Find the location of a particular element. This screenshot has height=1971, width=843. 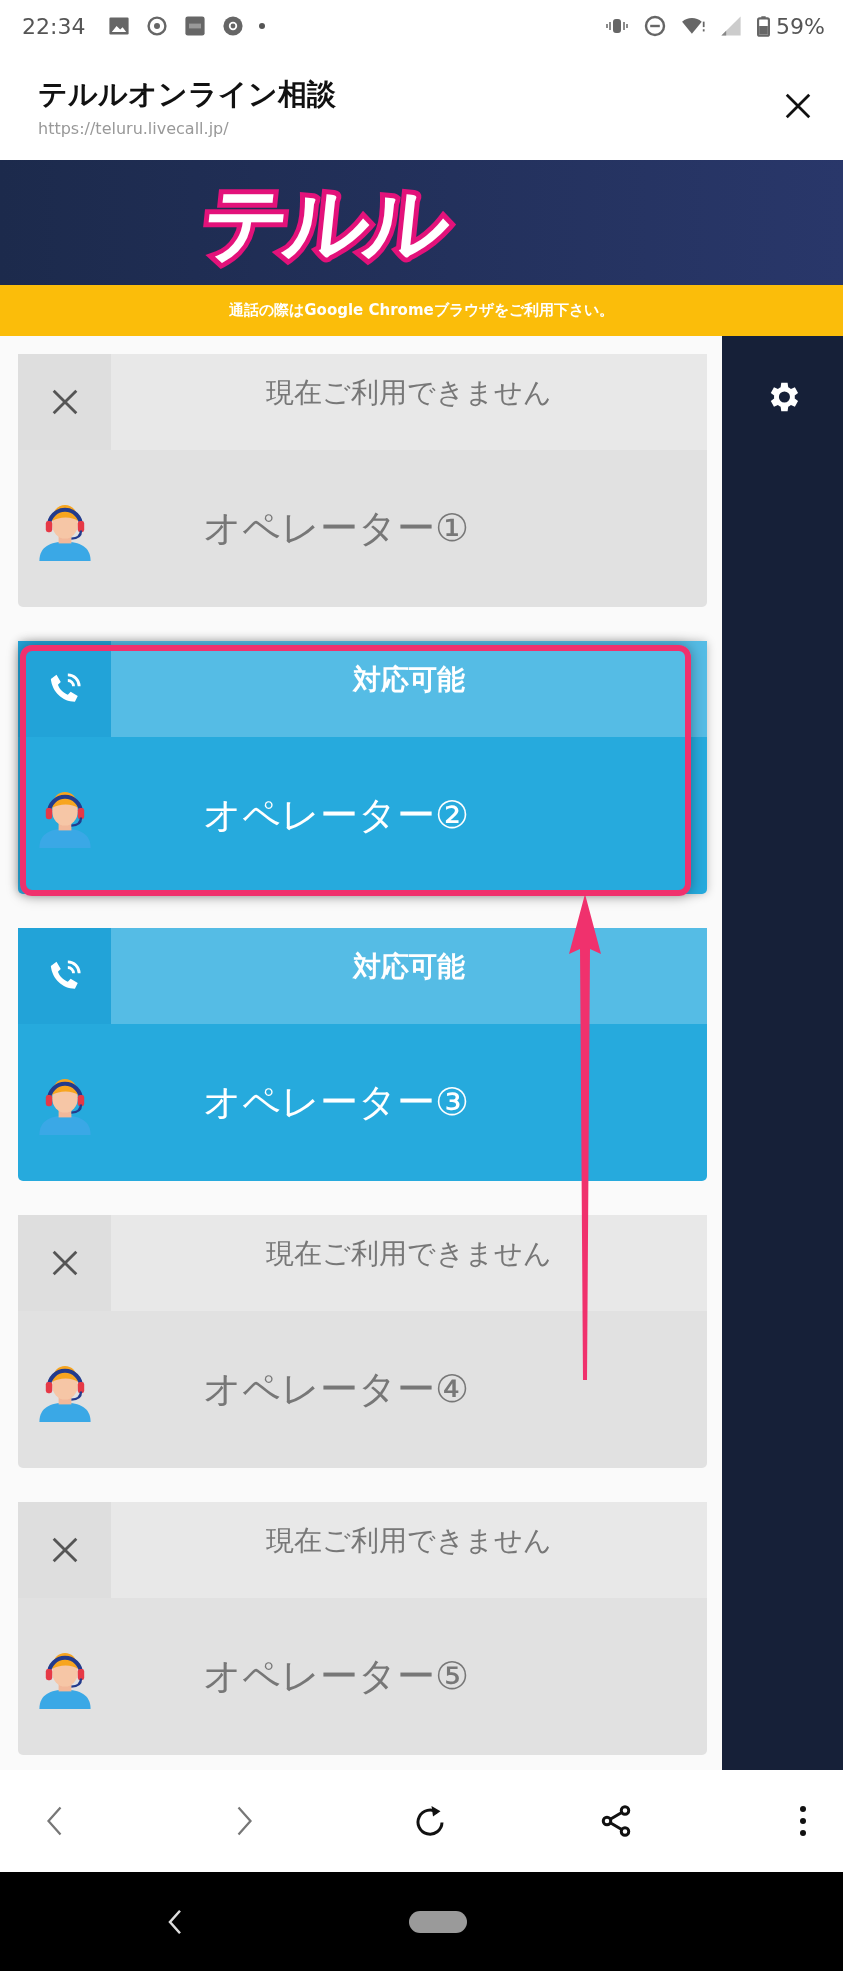

battery-percentage: 59% is located at coordinates (800, 26).